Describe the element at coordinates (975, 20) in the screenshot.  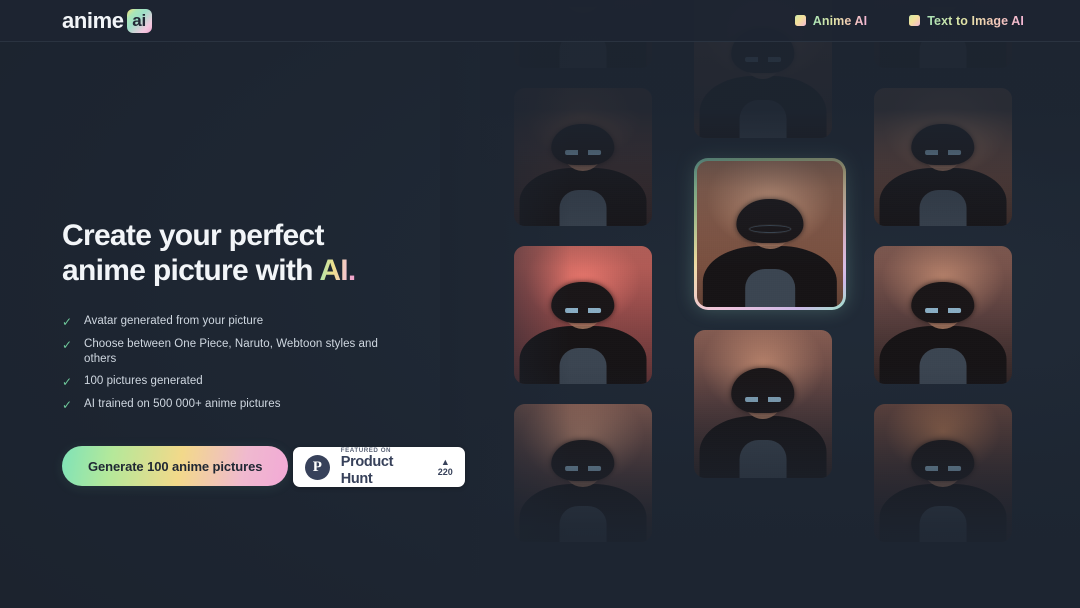
I see `nav-item-label: Text to Image AI` at that location.